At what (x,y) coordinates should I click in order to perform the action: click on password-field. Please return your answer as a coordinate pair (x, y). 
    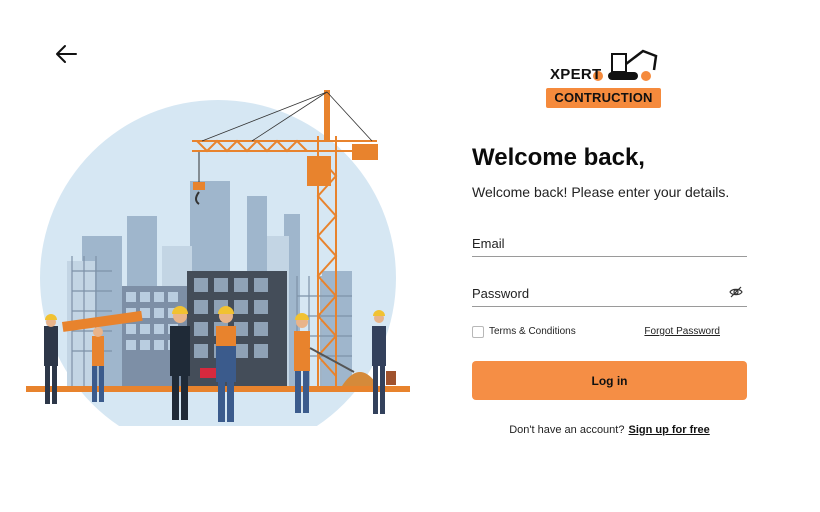
    Looking at the image, I should click on (609, 294).